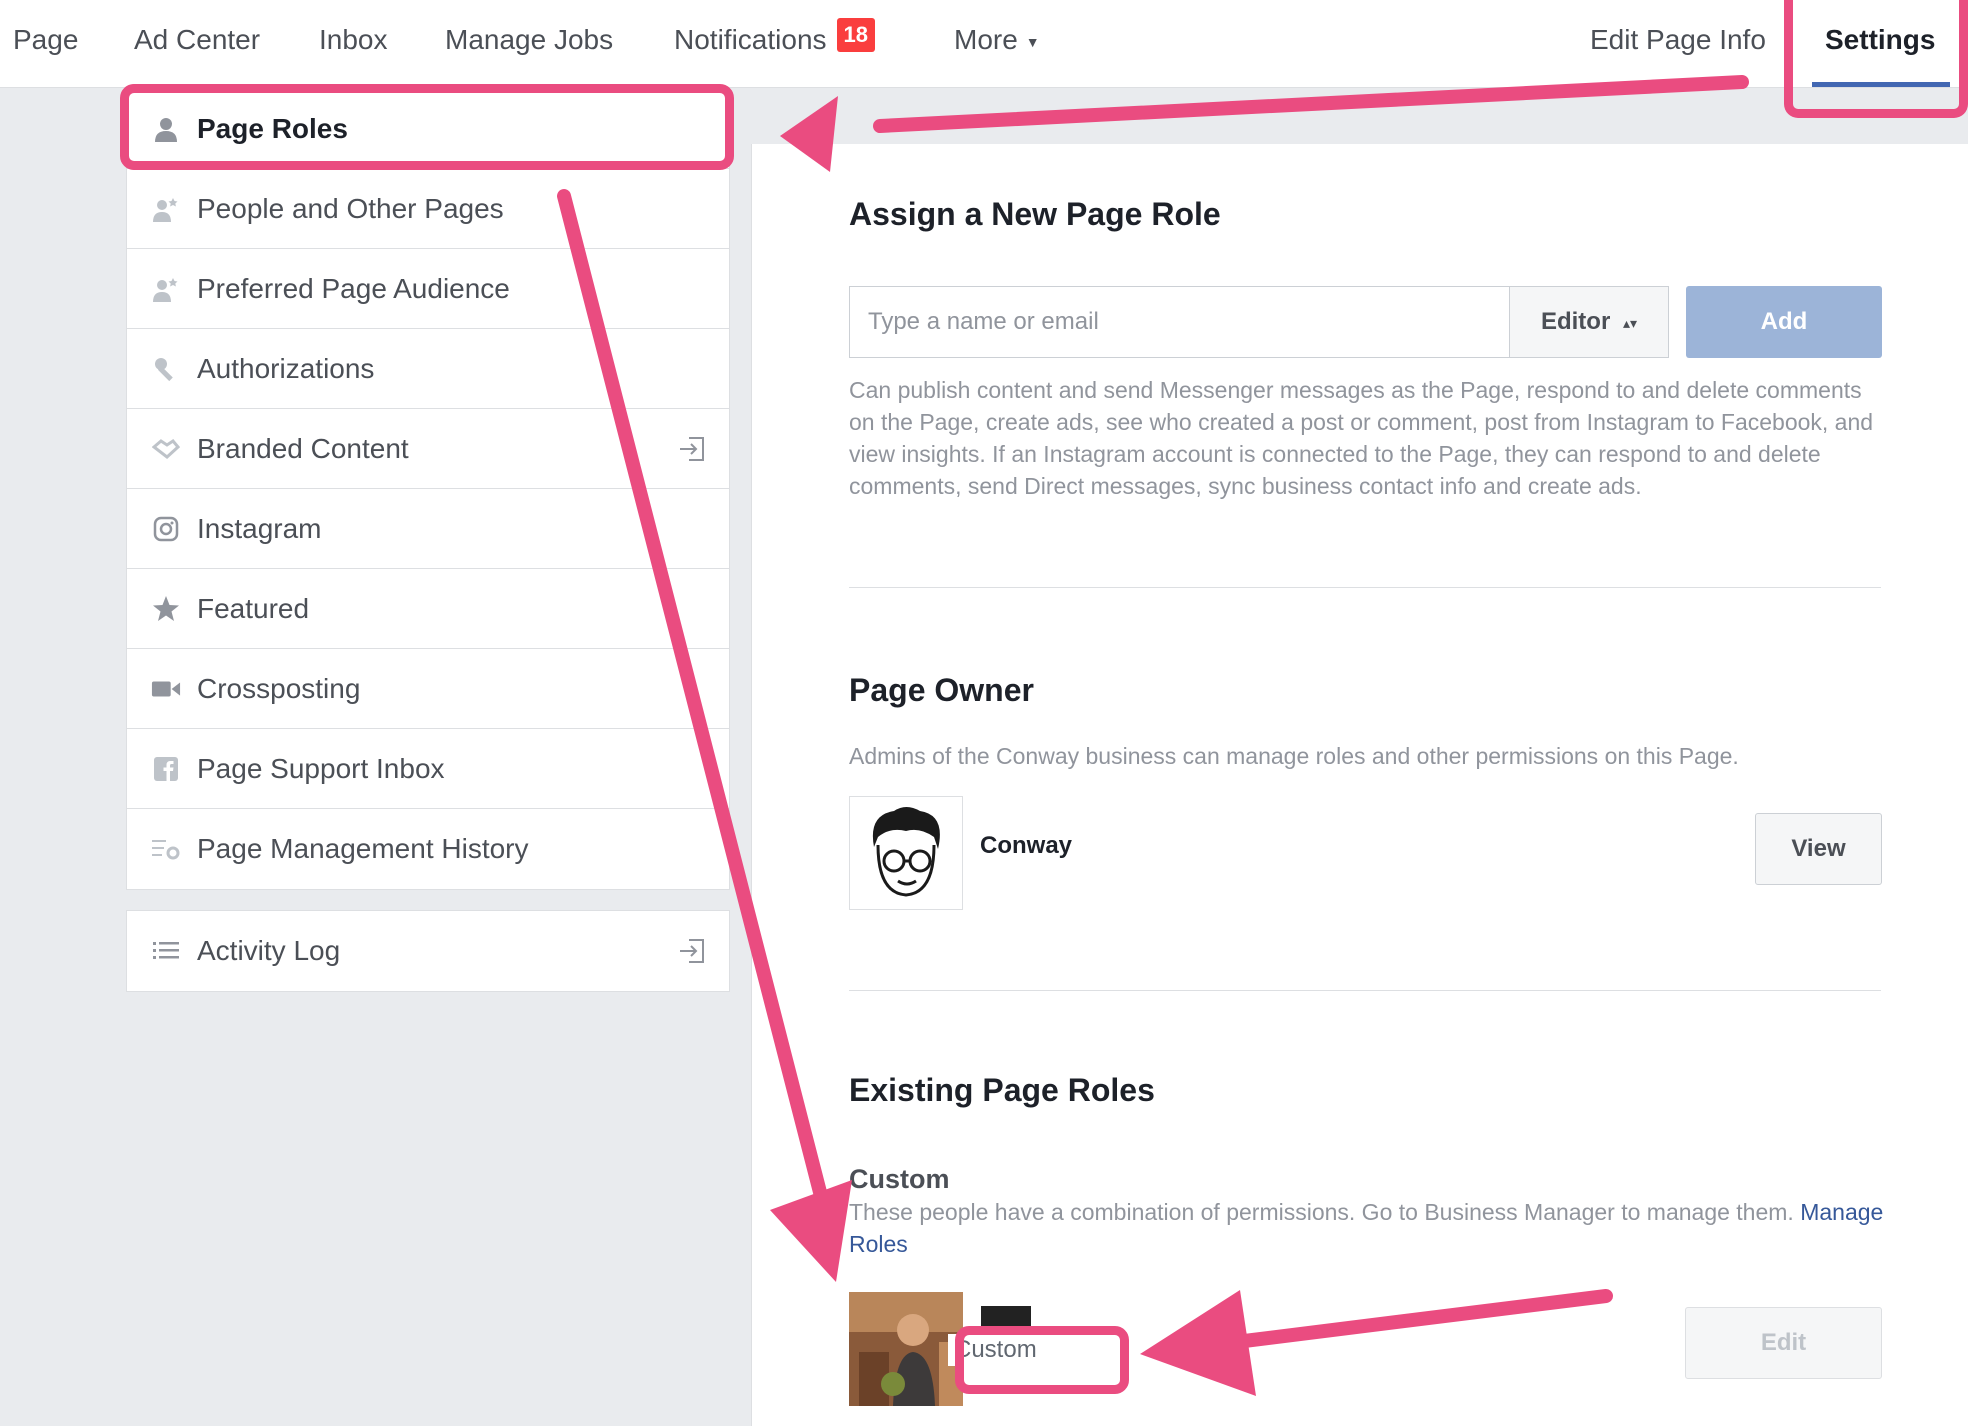 Image resolution: width=1968 pixels, height=1426 pixels. Describe the element at coordinates (45, 40) in the screenshot. I see `nav-page: Page` at that location.